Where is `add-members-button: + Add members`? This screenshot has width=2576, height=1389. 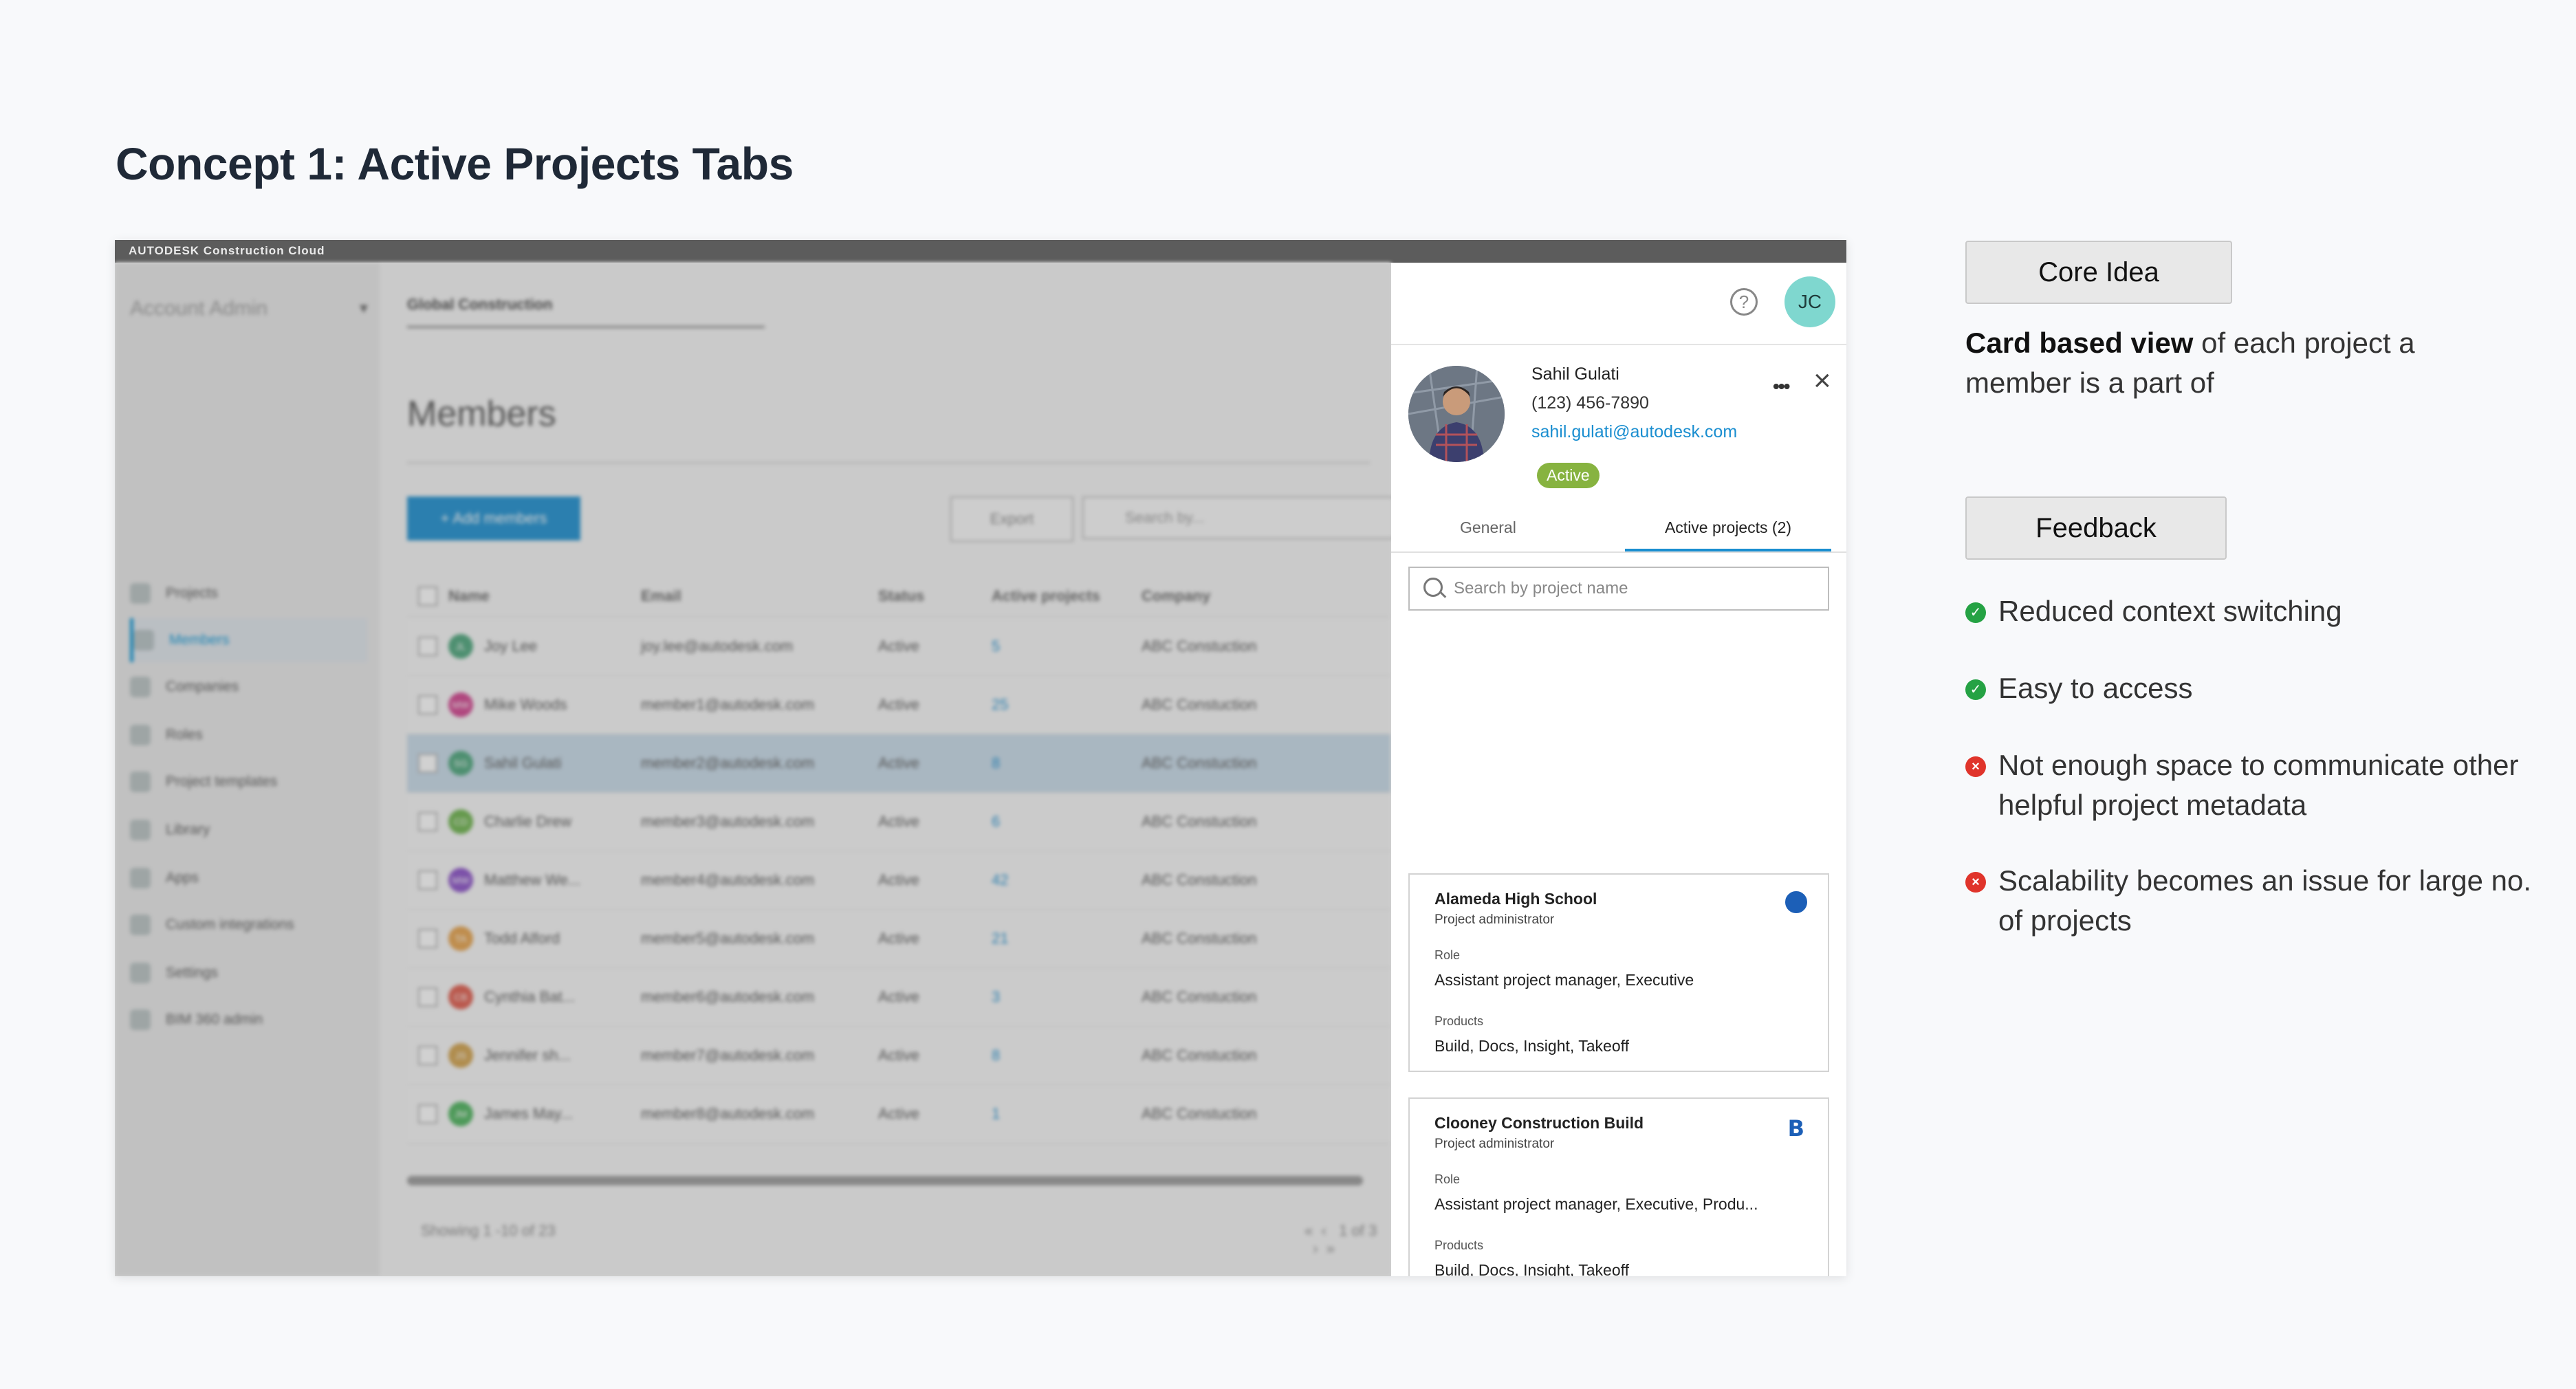 add-members-button: + Add members is located at coordinates (493, 518).